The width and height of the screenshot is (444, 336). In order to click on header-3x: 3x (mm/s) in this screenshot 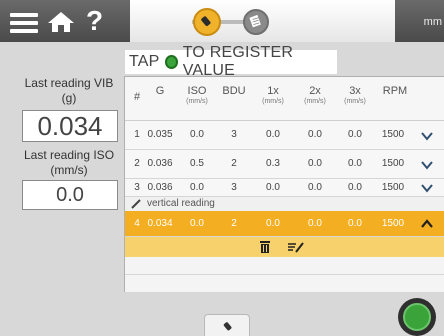, I will do `click(355, 95)`.